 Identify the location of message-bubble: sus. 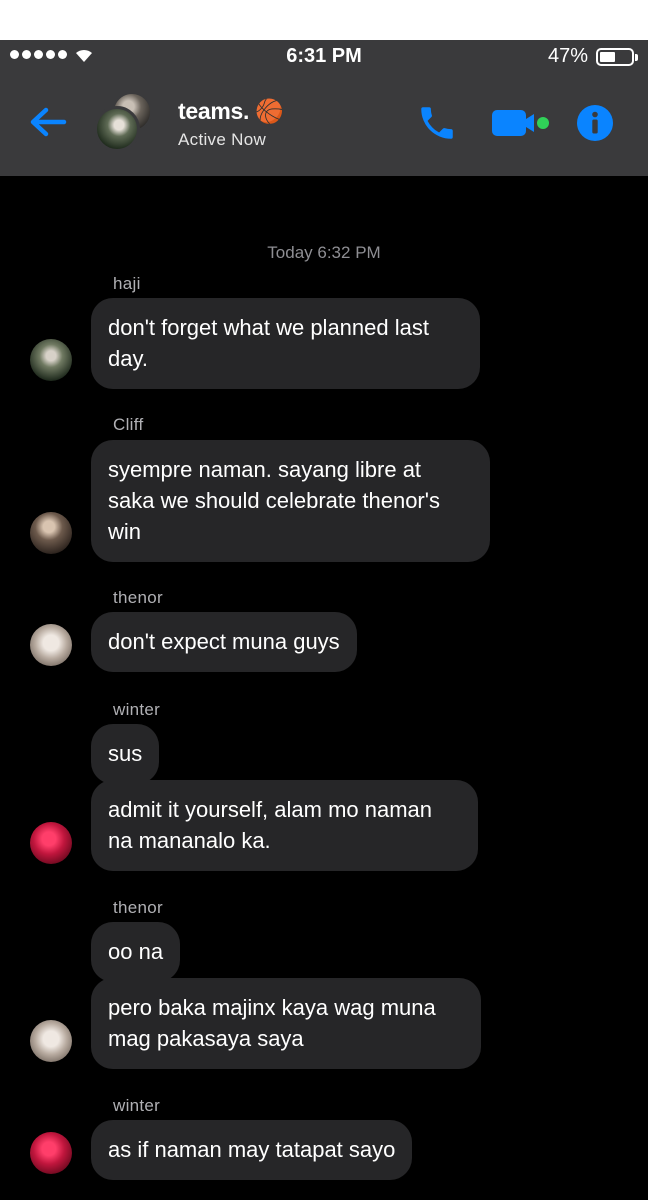
(125, 754).